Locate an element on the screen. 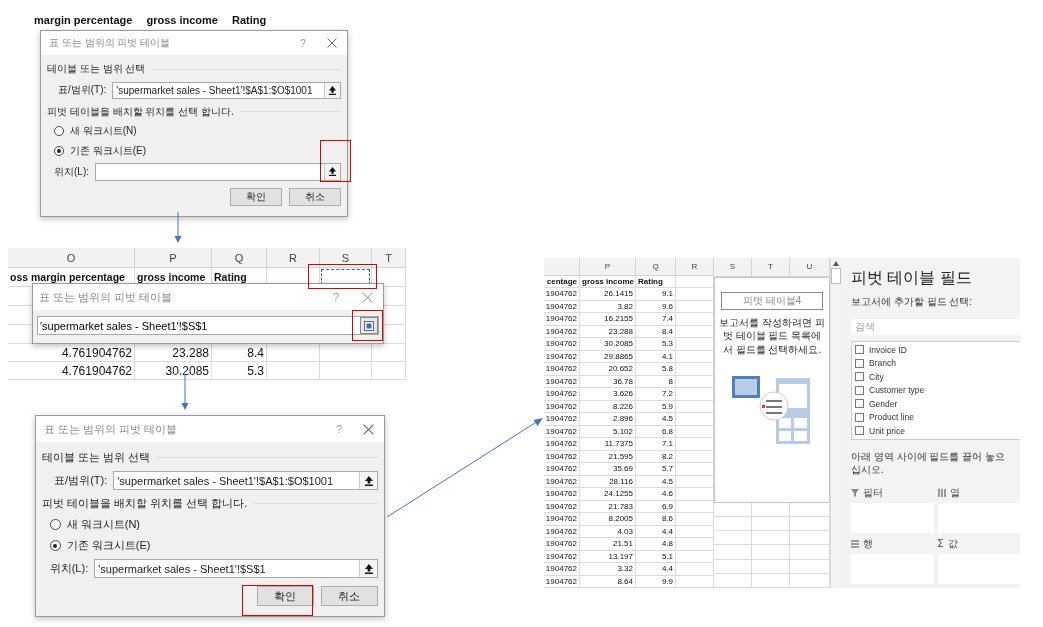  table-cell: 16.2155 is located at coordinates (608, 319).